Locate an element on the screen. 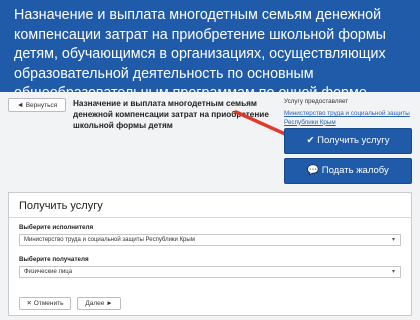  executor-label: Выберите исполнителя is located at coordinates (56, 227).